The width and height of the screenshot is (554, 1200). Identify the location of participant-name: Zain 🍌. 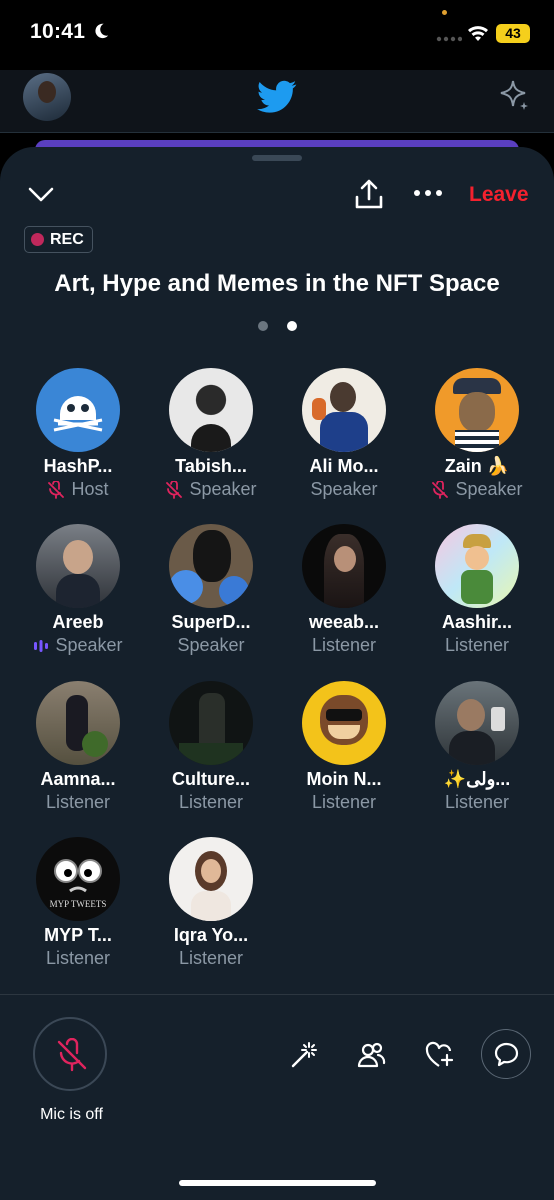
(477, 466).